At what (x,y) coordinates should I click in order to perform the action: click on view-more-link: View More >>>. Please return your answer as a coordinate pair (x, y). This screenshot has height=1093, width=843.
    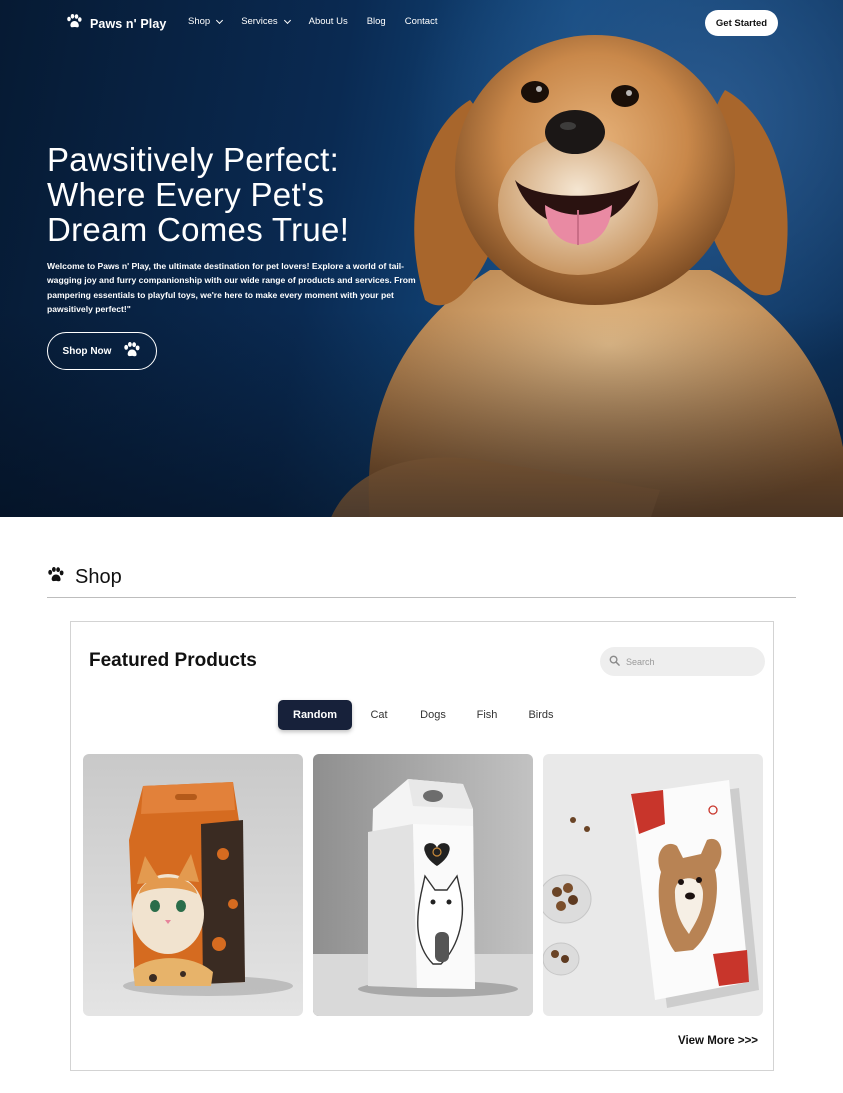
    Looking at the image, I should click on (718, 1041).